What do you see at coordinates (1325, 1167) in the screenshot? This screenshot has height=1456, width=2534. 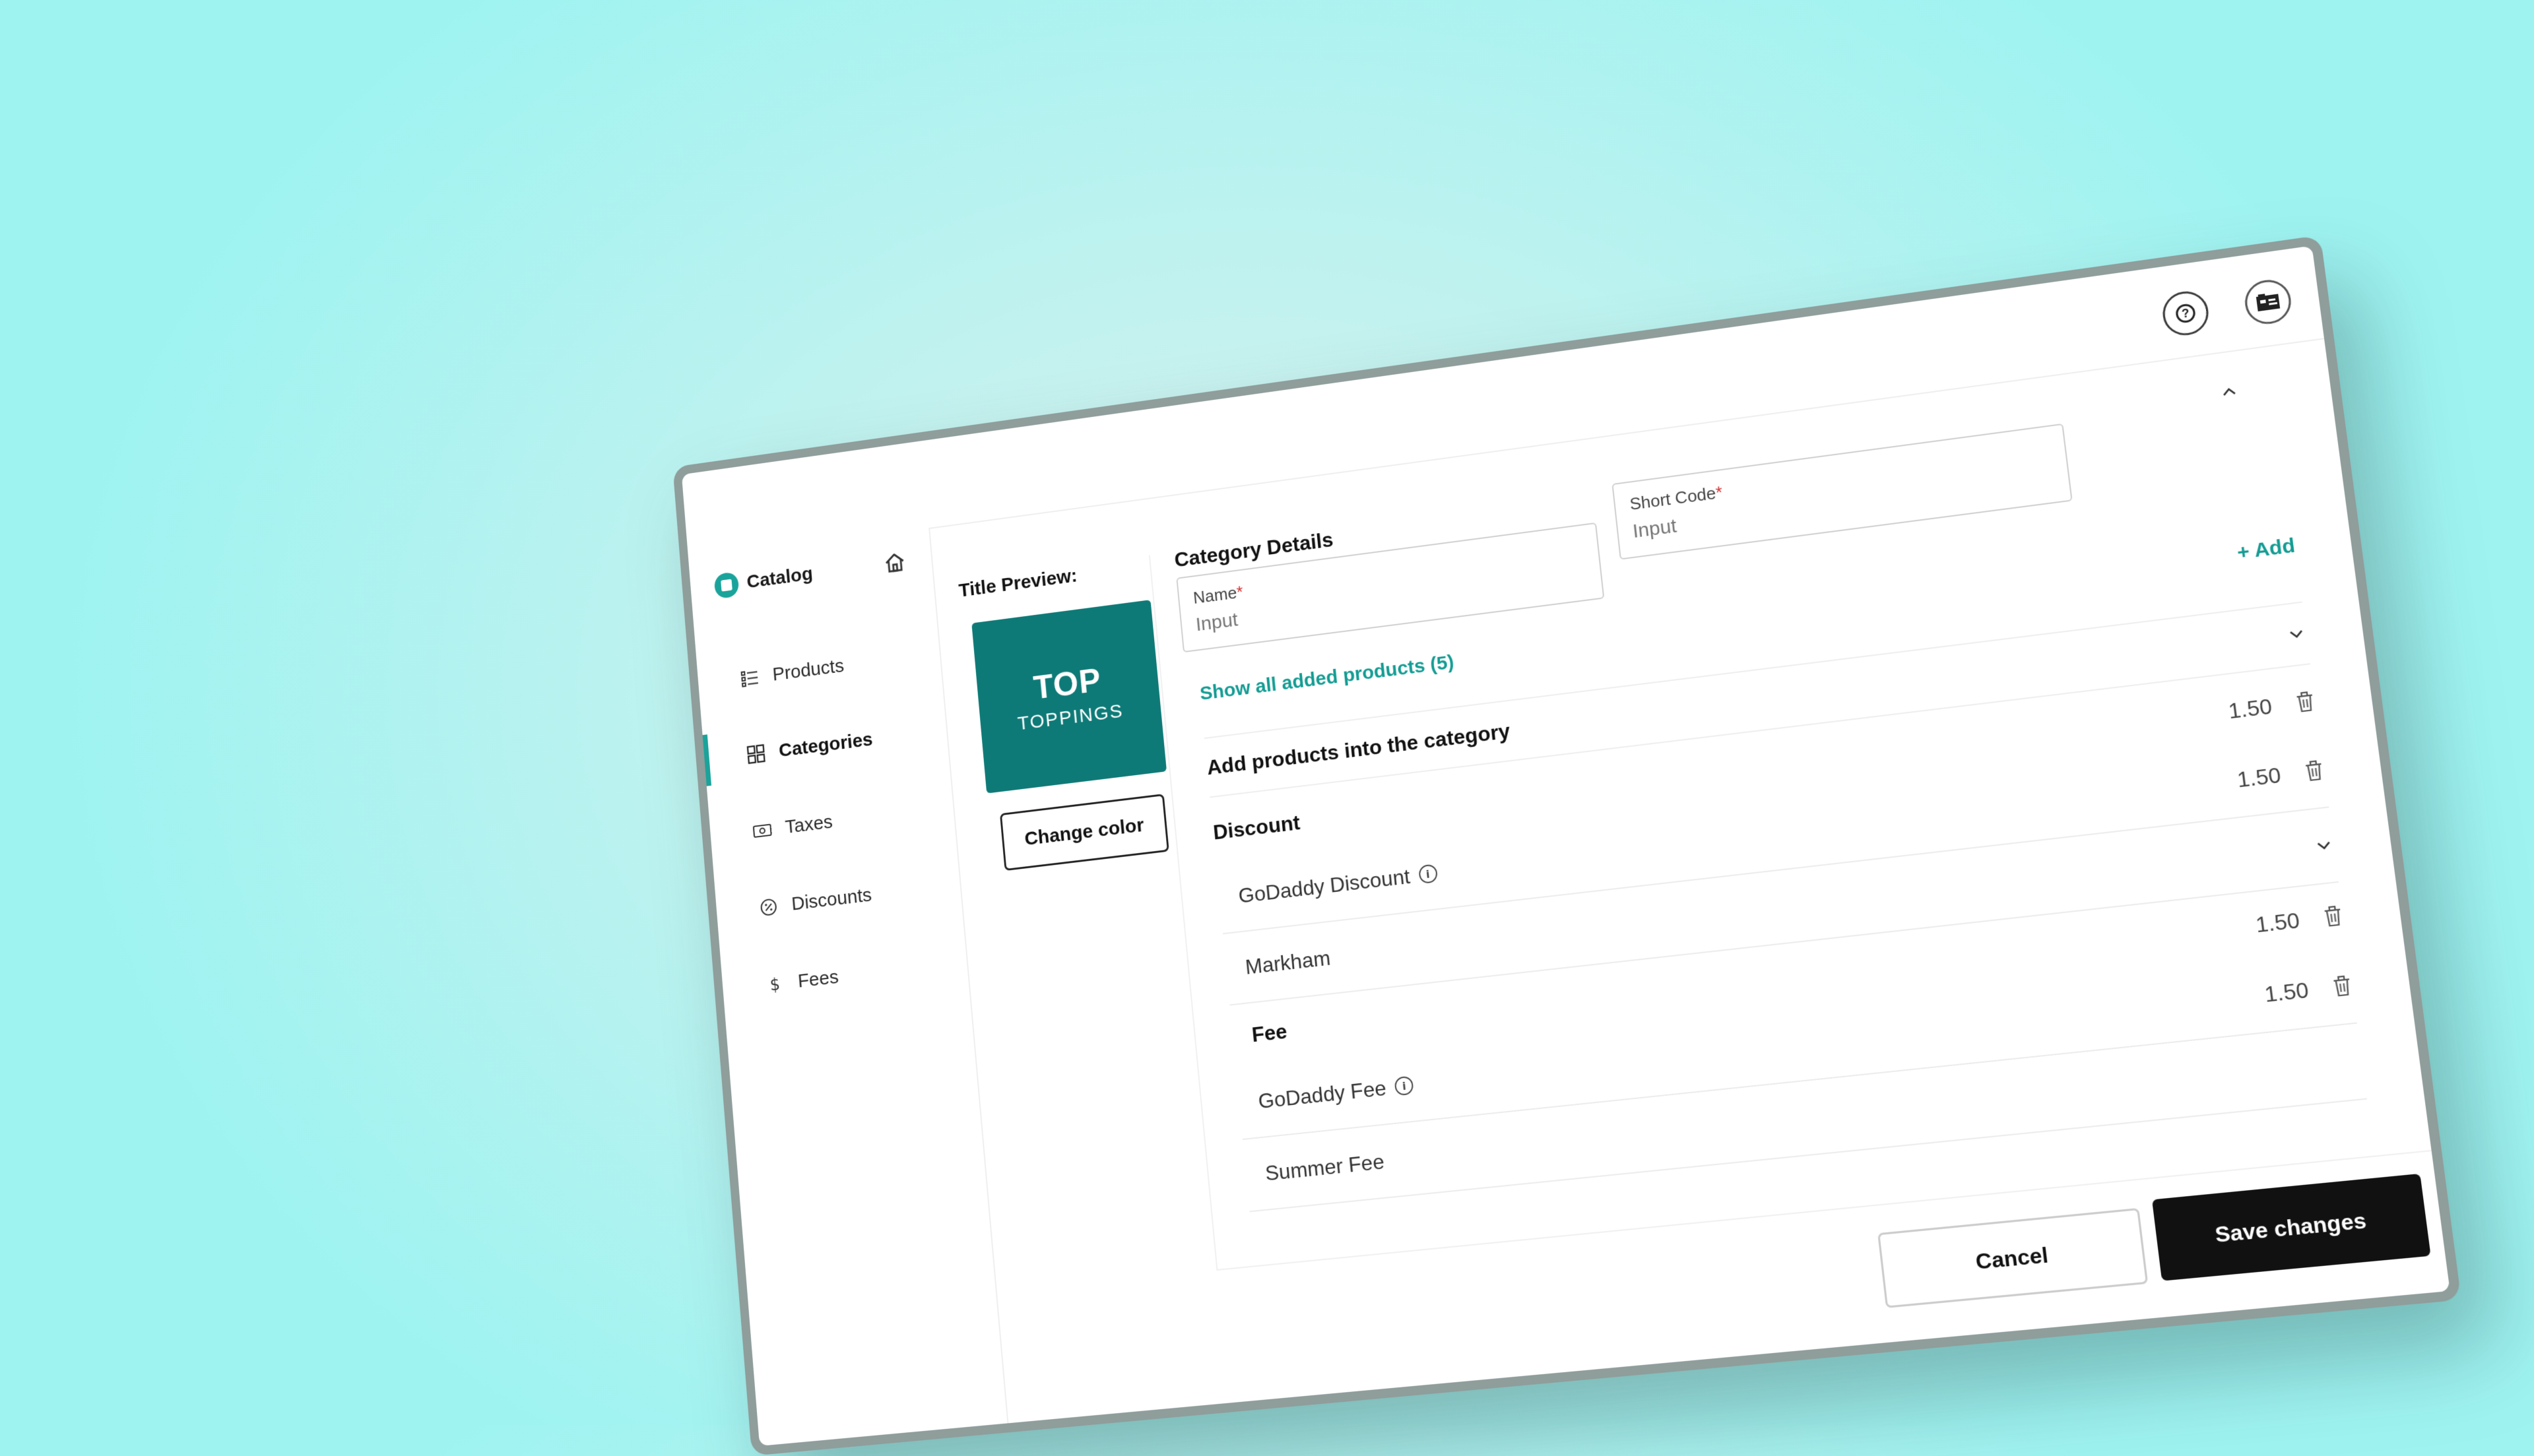 I see `item-name: Summer Fee` at bounding box center [1325, 1167].